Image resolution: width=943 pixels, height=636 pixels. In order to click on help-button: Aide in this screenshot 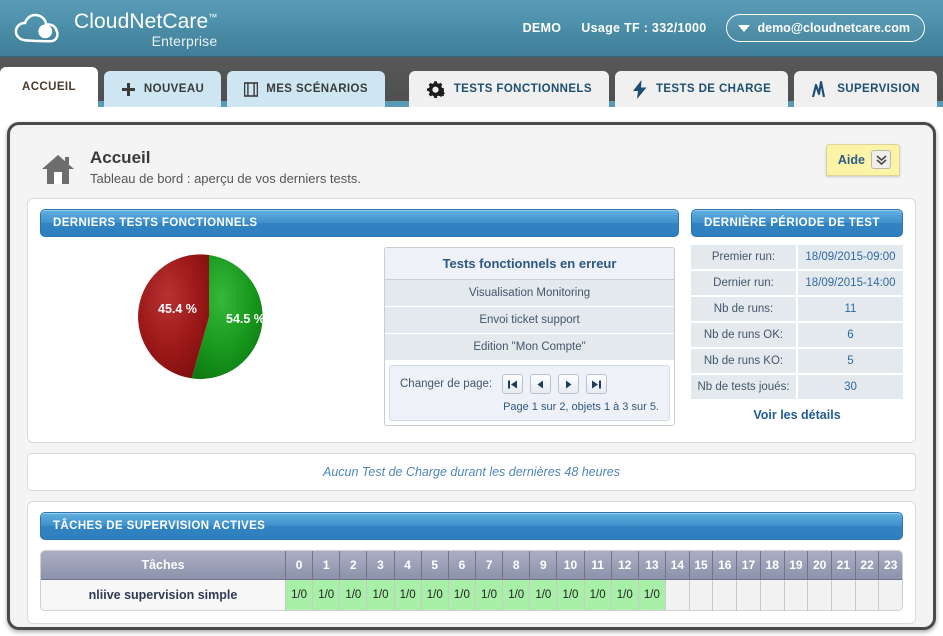, I will do `click(862, 160)`.